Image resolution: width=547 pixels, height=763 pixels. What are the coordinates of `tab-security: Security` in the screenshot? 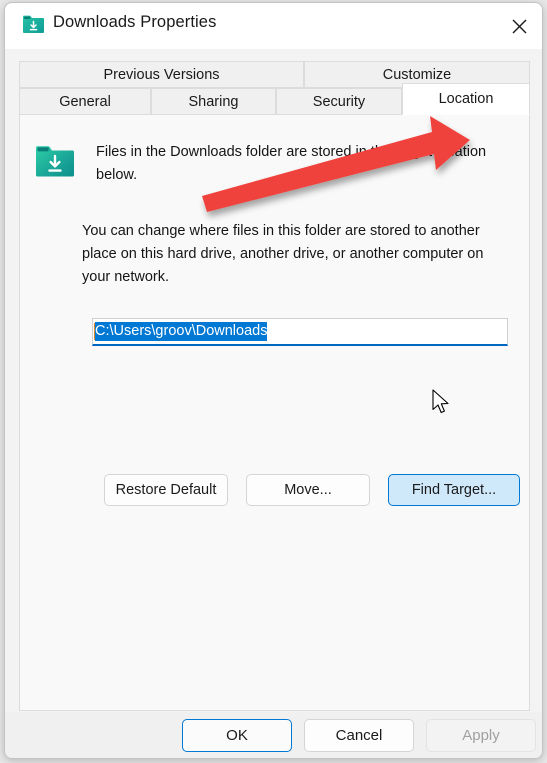 It's located at (339, 101).